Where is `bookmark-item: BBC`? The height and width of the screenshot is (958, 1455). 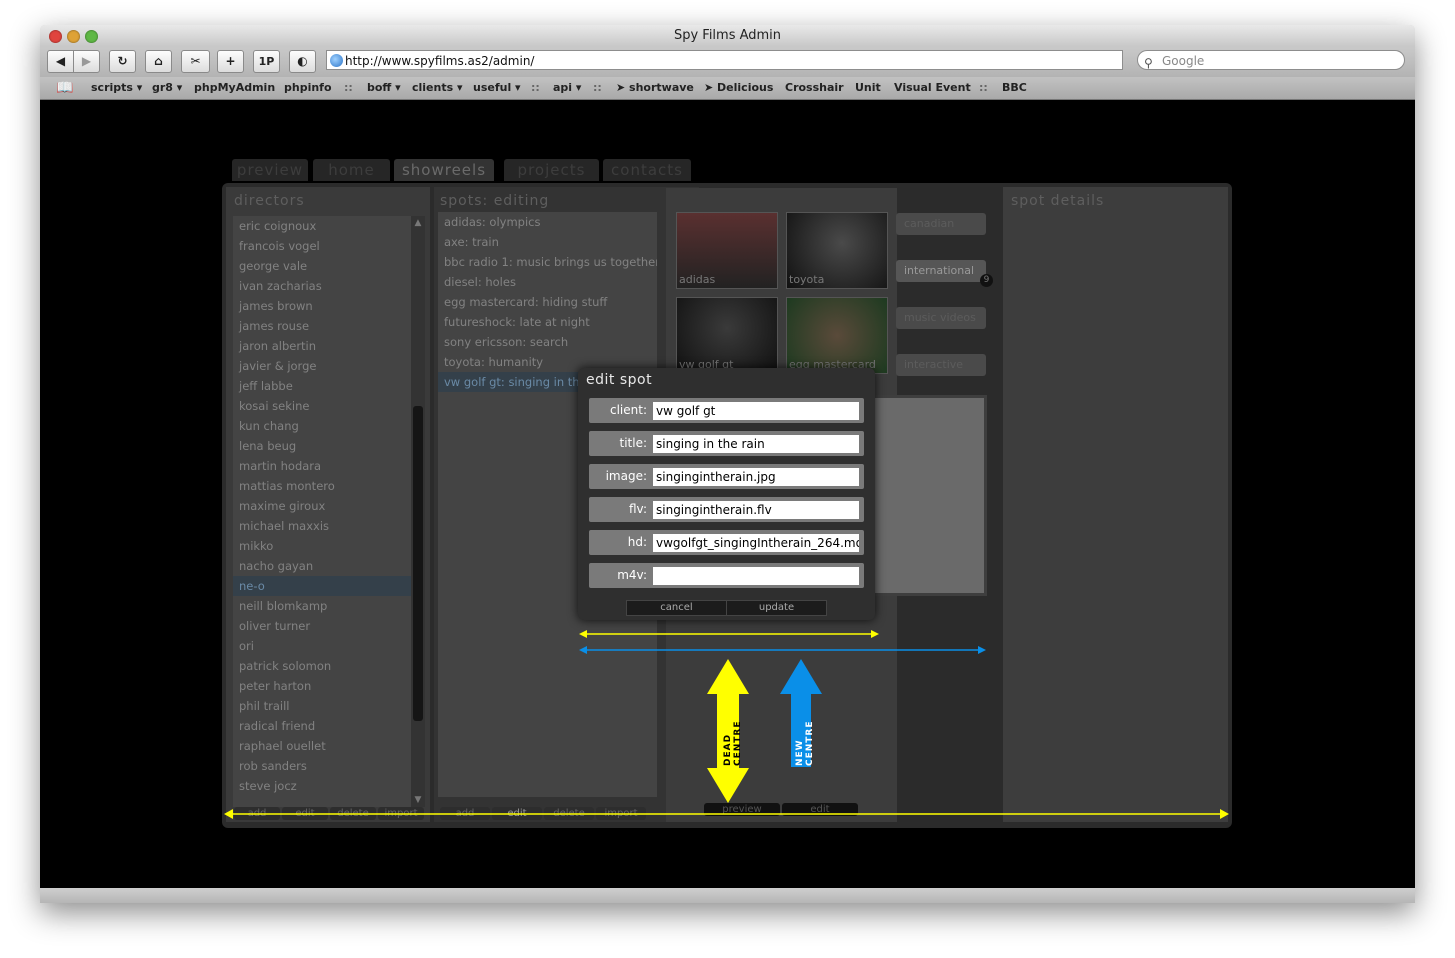 bookmark-item: BBC is located at coordinates (1014, 88).